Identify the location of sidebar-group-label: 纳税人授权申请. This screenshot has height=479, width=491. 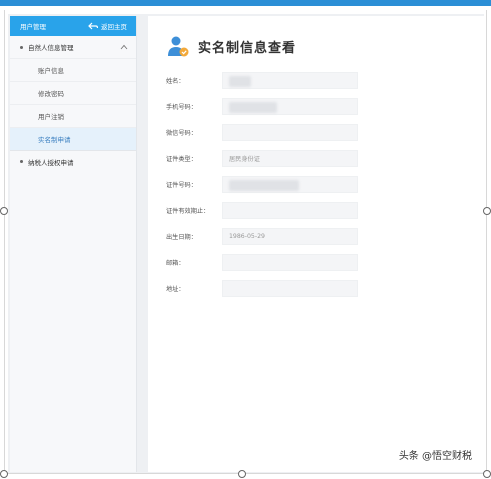
(51, 162).